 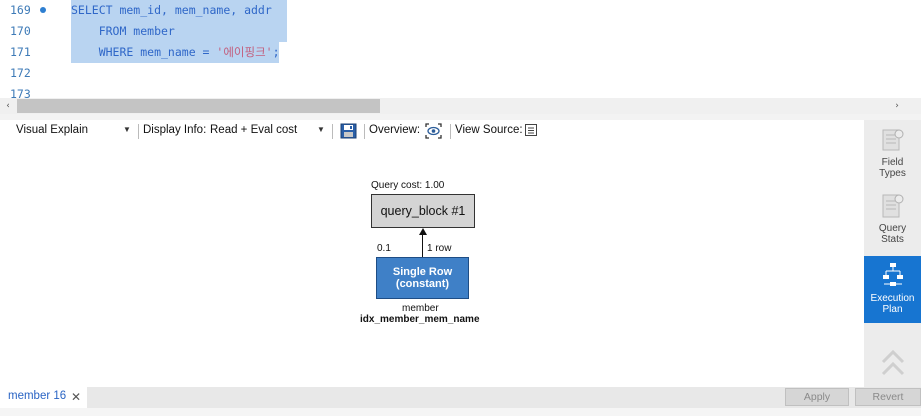 What do you see at coordinates (20, 52) in the screenshot?
I see `line-number: 171` at bounding box center [20, 52].